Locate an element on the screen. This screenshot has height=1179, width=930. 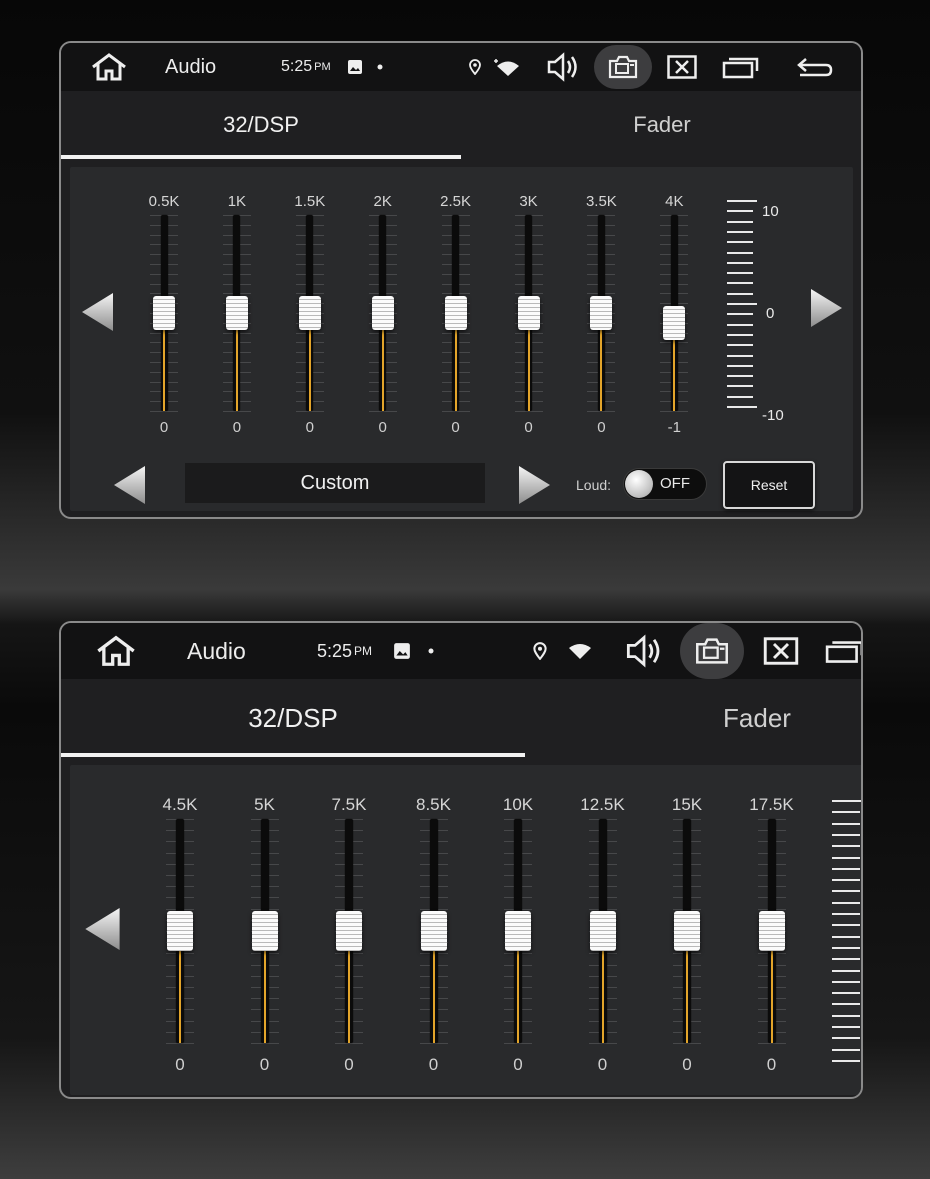
status-title: Audio is located at coordinates (216, 650).